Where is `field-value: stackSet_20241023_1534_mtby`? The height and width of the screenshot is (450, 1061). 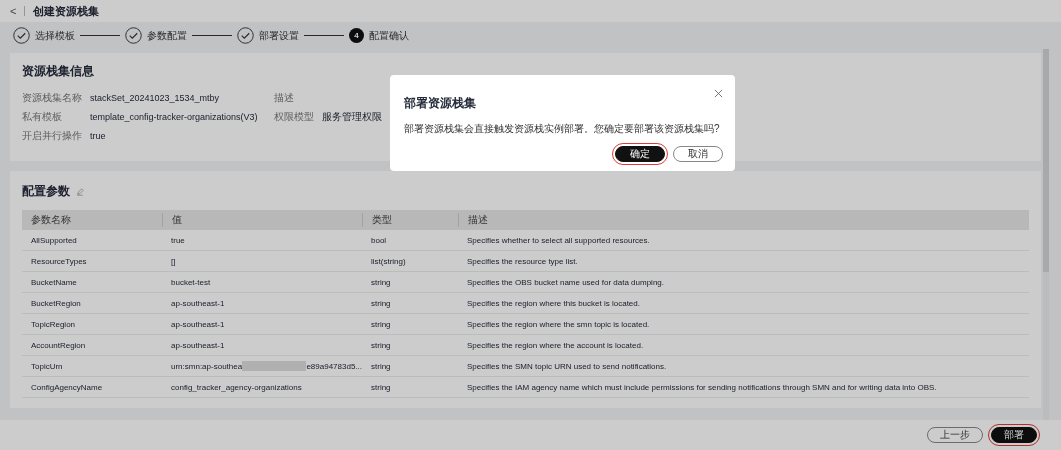 field-value: stackSet_20241023_1534_mtby is located at coordinates (155, 98).